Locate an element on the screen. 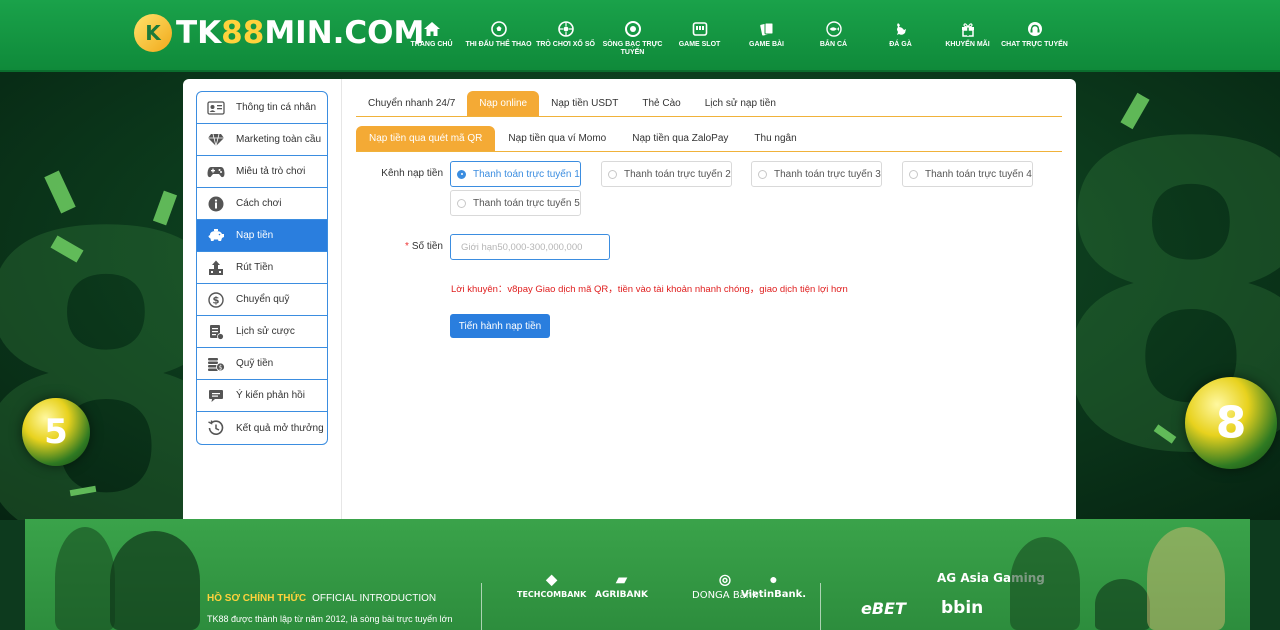 Image resolution: width=1280 pixels, height=630 pixels. nav-label: SÒNG BẠC TRỰC TUYẾN is located at coordinates (632, 48).